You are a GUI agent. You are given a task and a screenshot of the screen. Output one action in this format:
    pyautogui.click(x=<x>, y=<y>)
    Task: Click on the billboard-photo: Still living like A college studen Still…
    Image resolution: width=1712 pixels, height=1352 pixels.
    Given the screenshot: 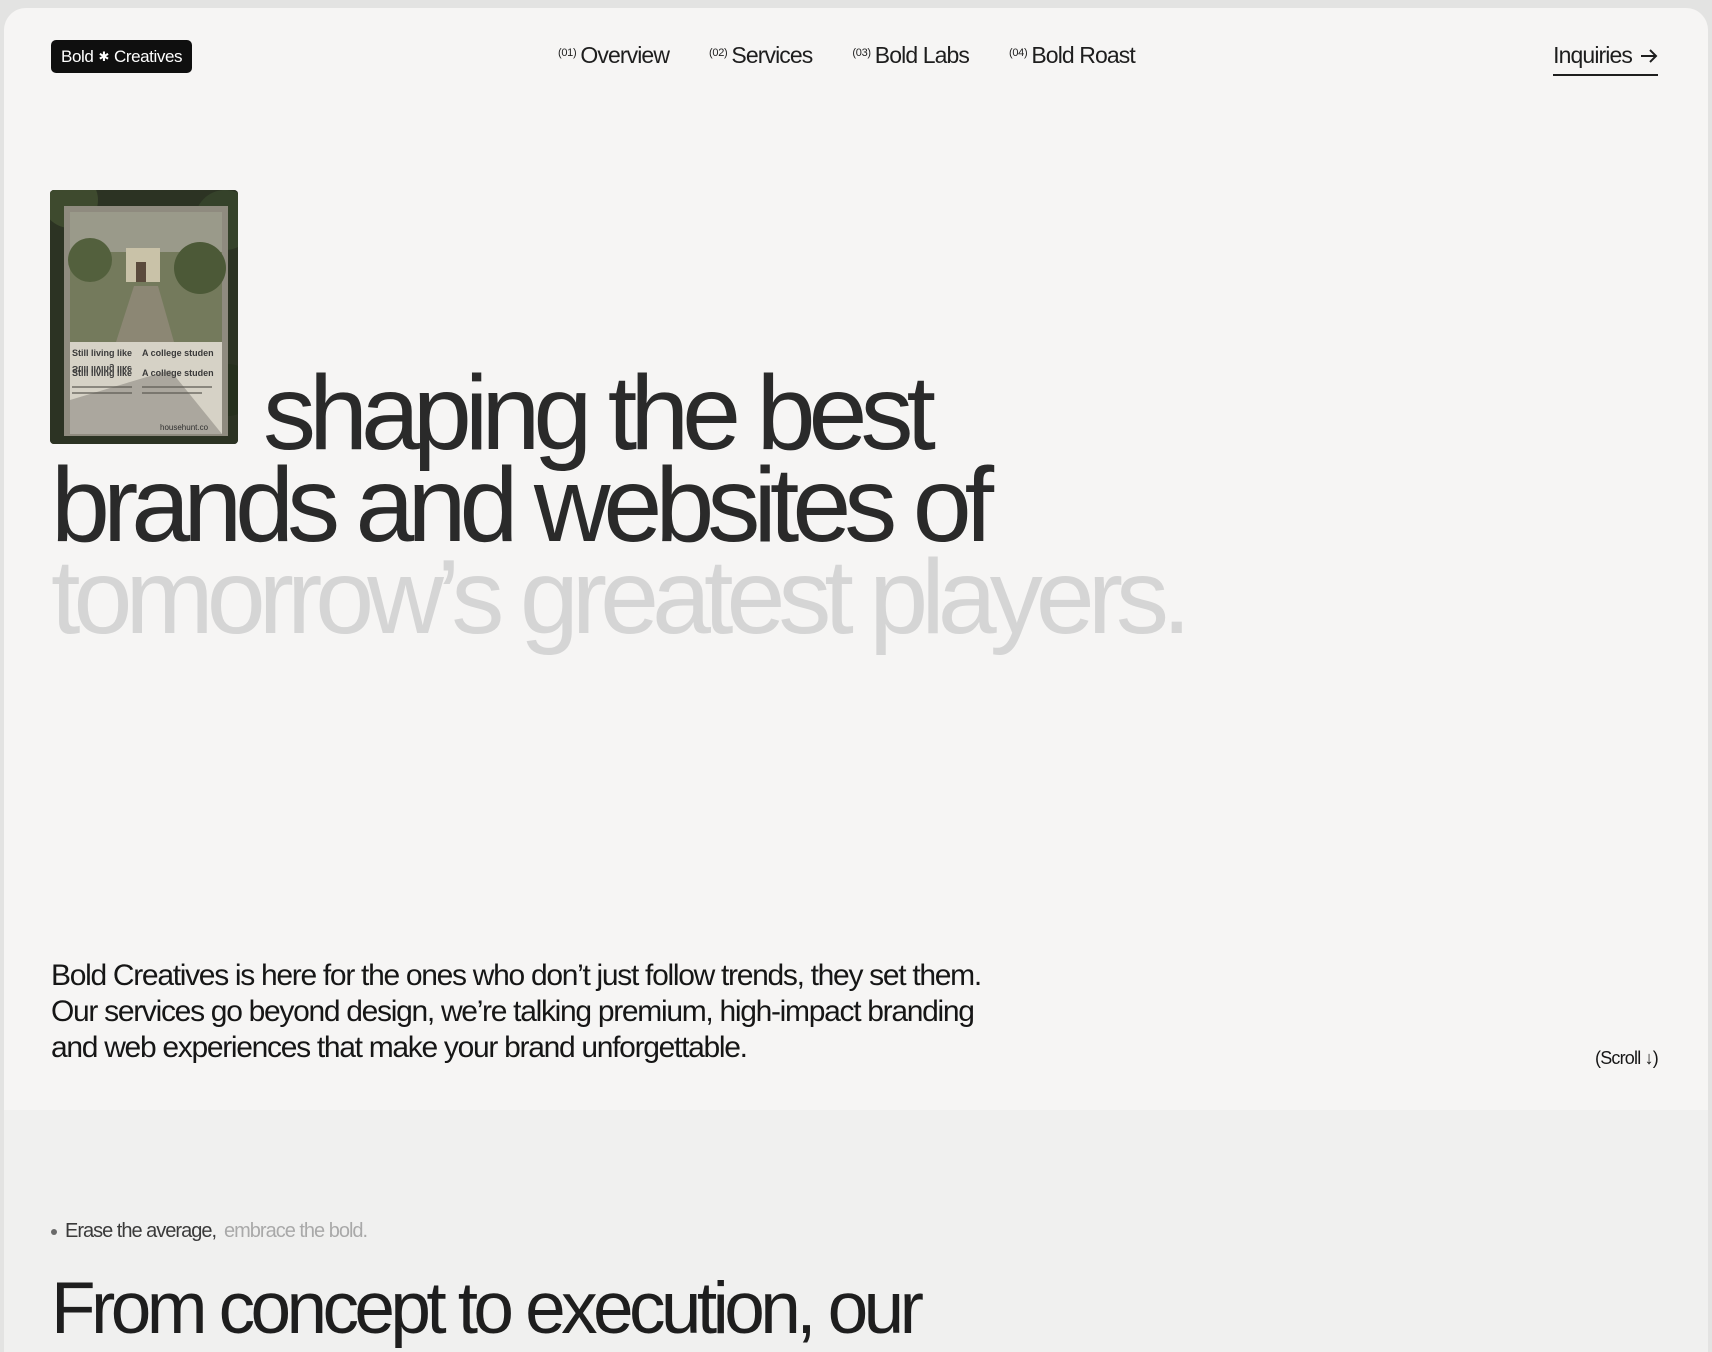 What is the action you would take?
    pyautogui.click(x=144, y=317)
    